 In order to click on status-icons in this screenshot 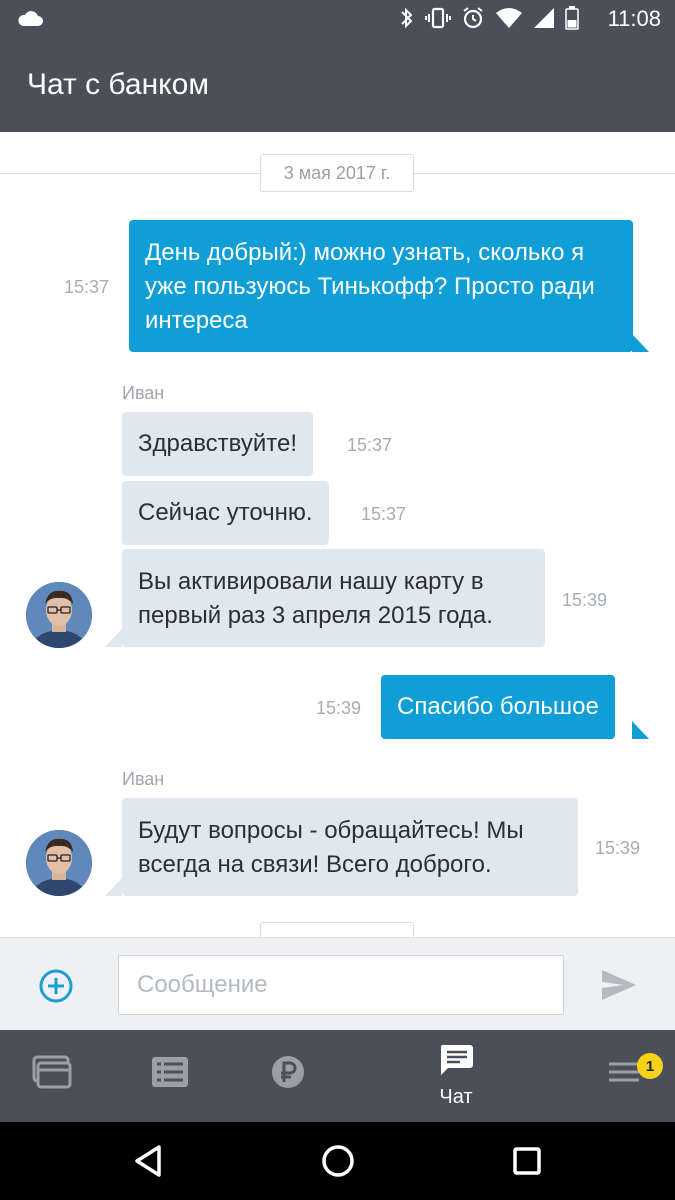, I will do `click(489, 20)`.